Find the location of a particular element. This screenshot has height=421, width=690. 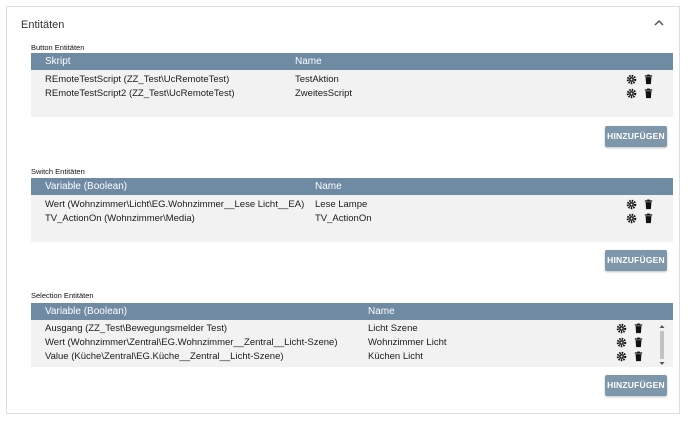

row-name: Licht Szene is located at coordinates (393, 328).